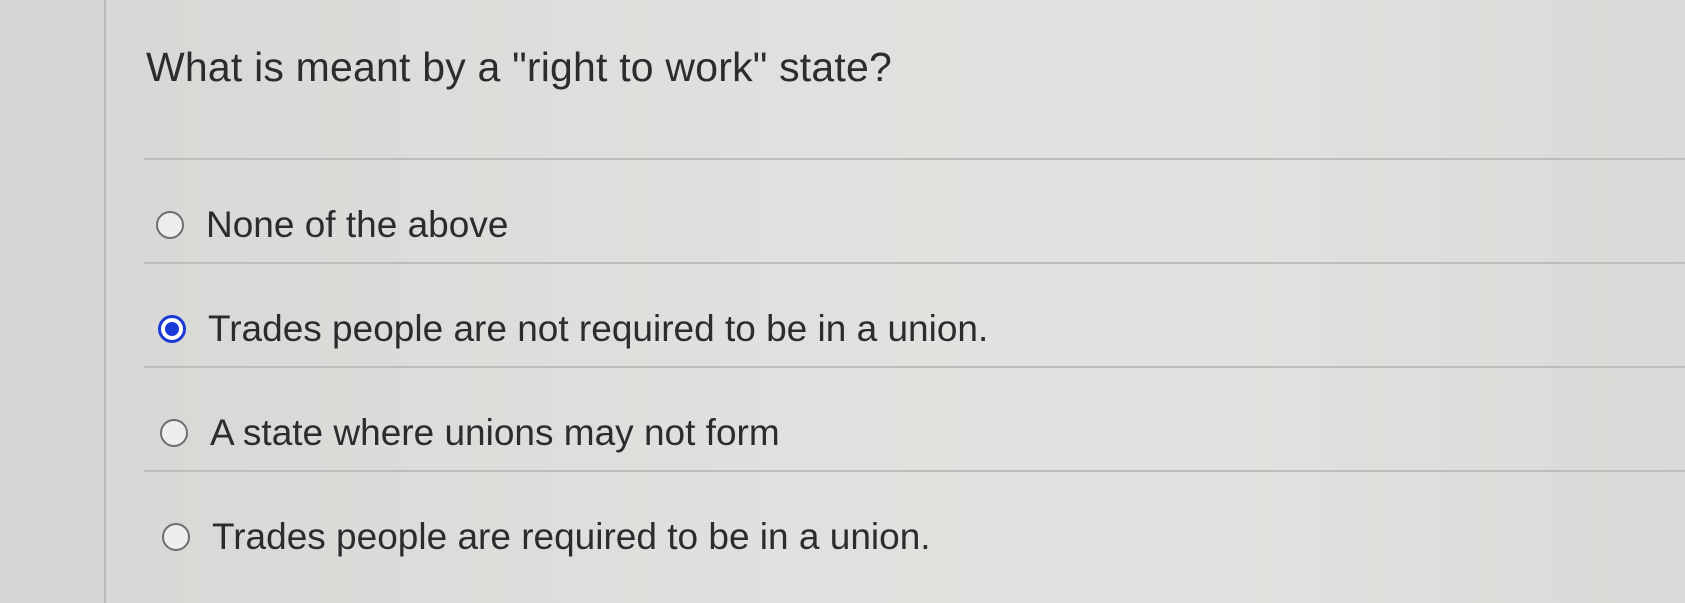 The height and width of the screenshot is (603, 1685). I want to click on answer-label: None of the above, so click(357, 224).